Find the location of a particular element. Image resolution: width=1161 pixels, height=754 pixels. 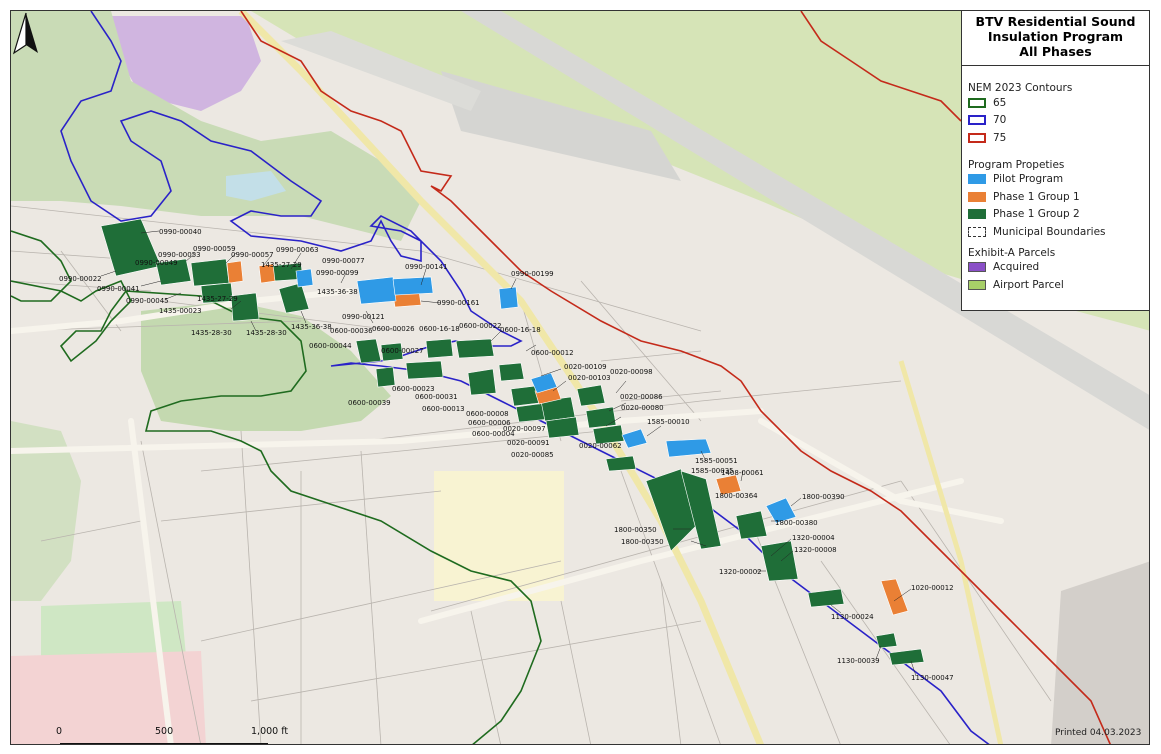

parcel-label: 0020-00091 is located at coordinates (528, 443).